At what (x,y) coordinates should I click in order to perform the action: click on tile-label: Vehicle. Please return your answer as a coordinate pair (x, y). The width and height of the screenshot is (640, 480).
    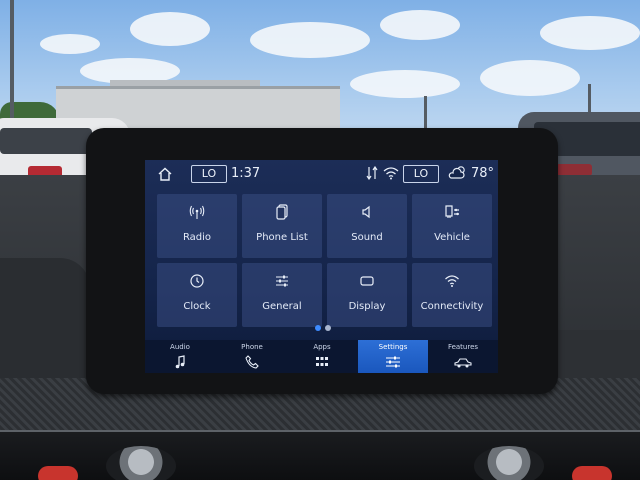
    Looking at the image, I should click on (452, 237).